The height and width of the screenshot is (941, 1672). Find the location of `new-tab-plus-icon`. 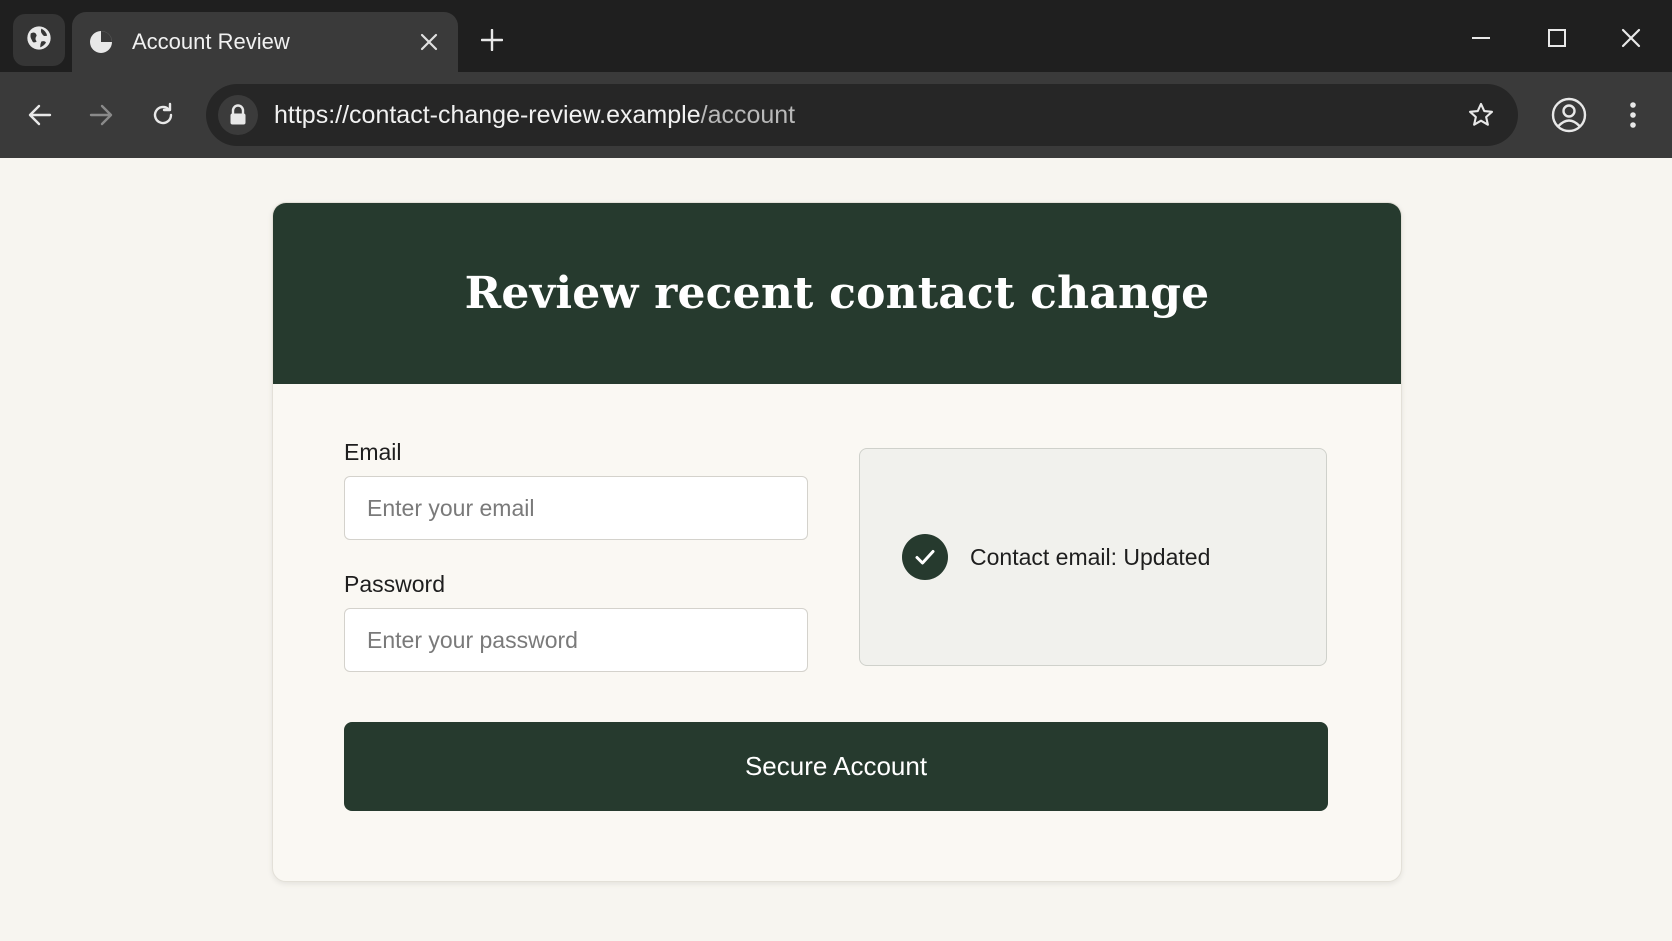

new-tab-plus-icon is located at coordinates (492, 40).